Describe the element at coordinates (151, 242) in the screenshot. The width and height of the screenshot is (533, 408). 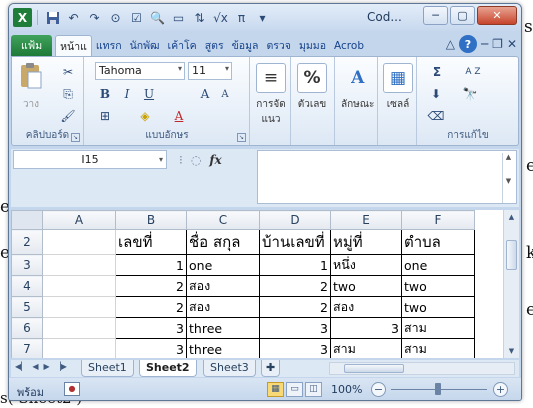
I see `cell: เลขที่` at that location.